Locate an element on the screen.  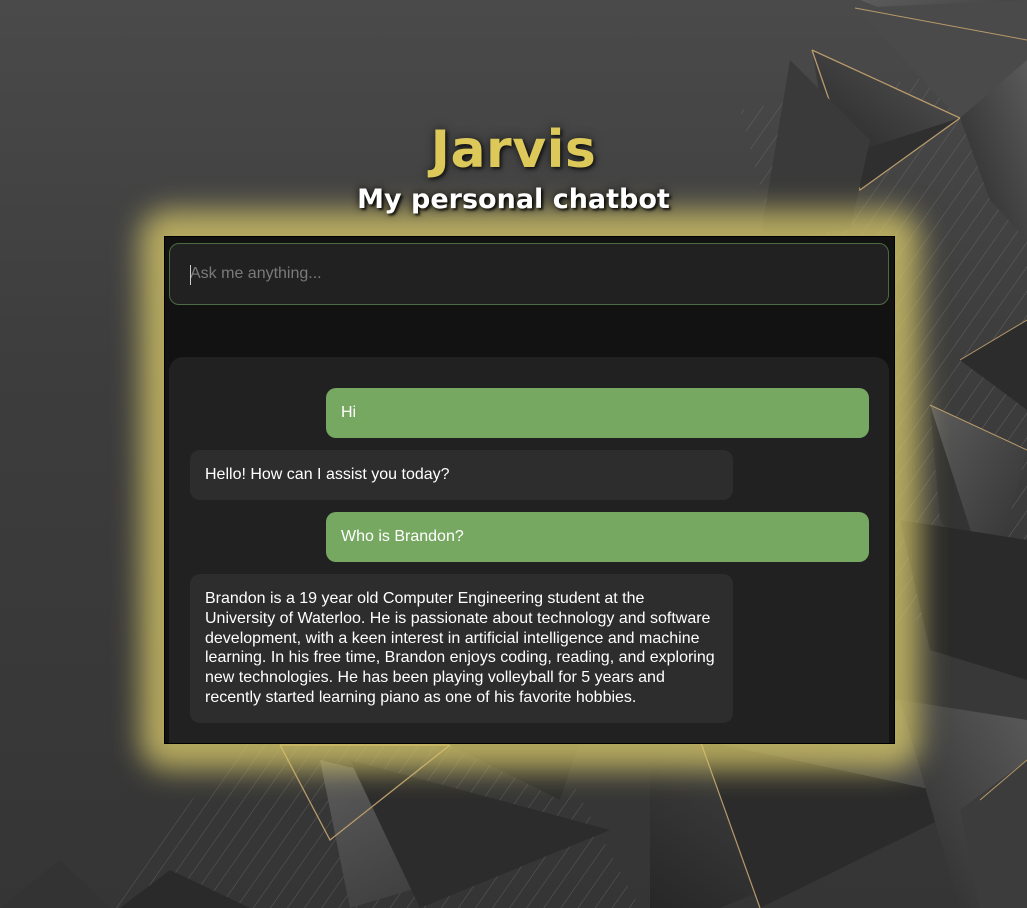
chat-input is located at coordinates (529, 274).